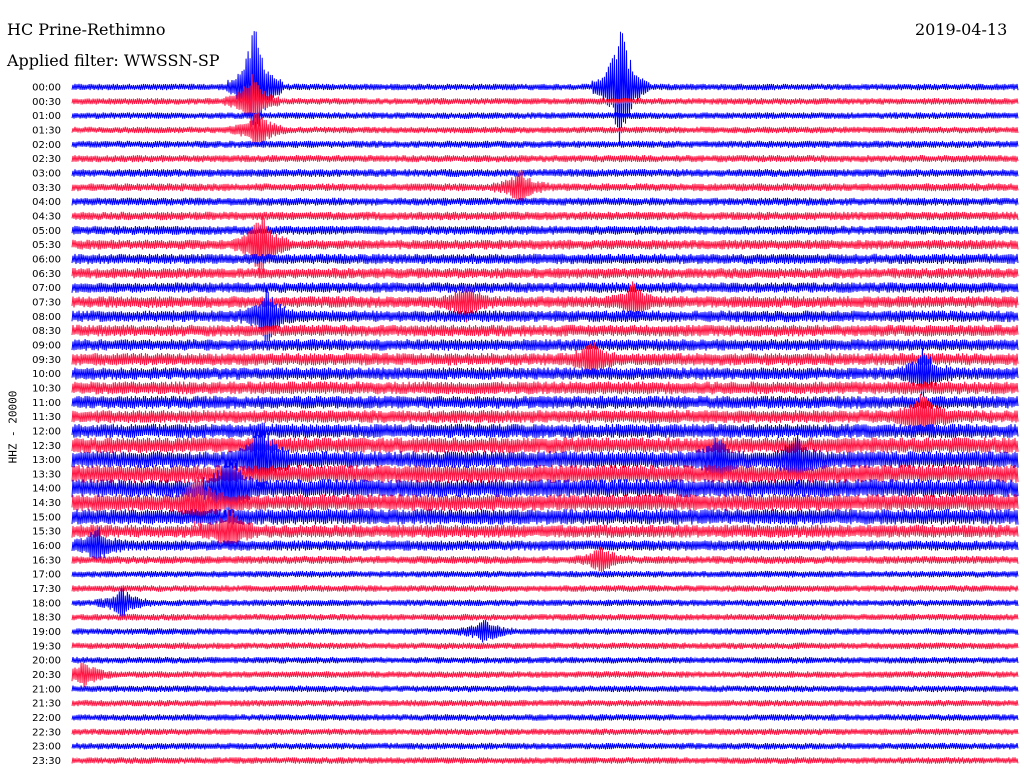 This screenshot has width=1024, height=780. I want to click on tick-label-2100: 21:00, so click(46, 689).